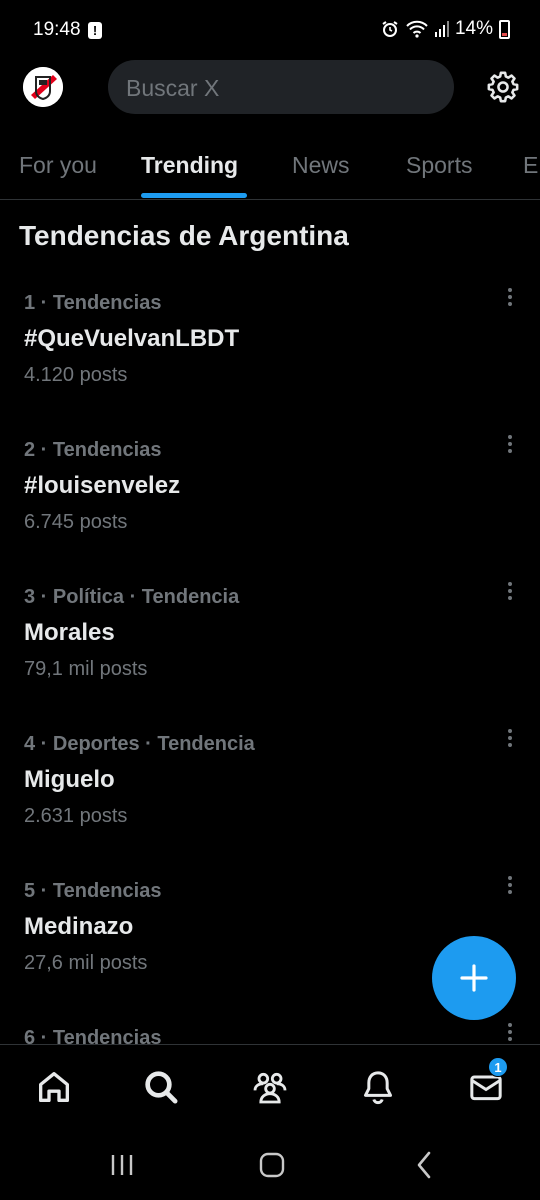 This screenshot has height=1200, width=540. I want to click on wifi-icon, so click(417, 29).